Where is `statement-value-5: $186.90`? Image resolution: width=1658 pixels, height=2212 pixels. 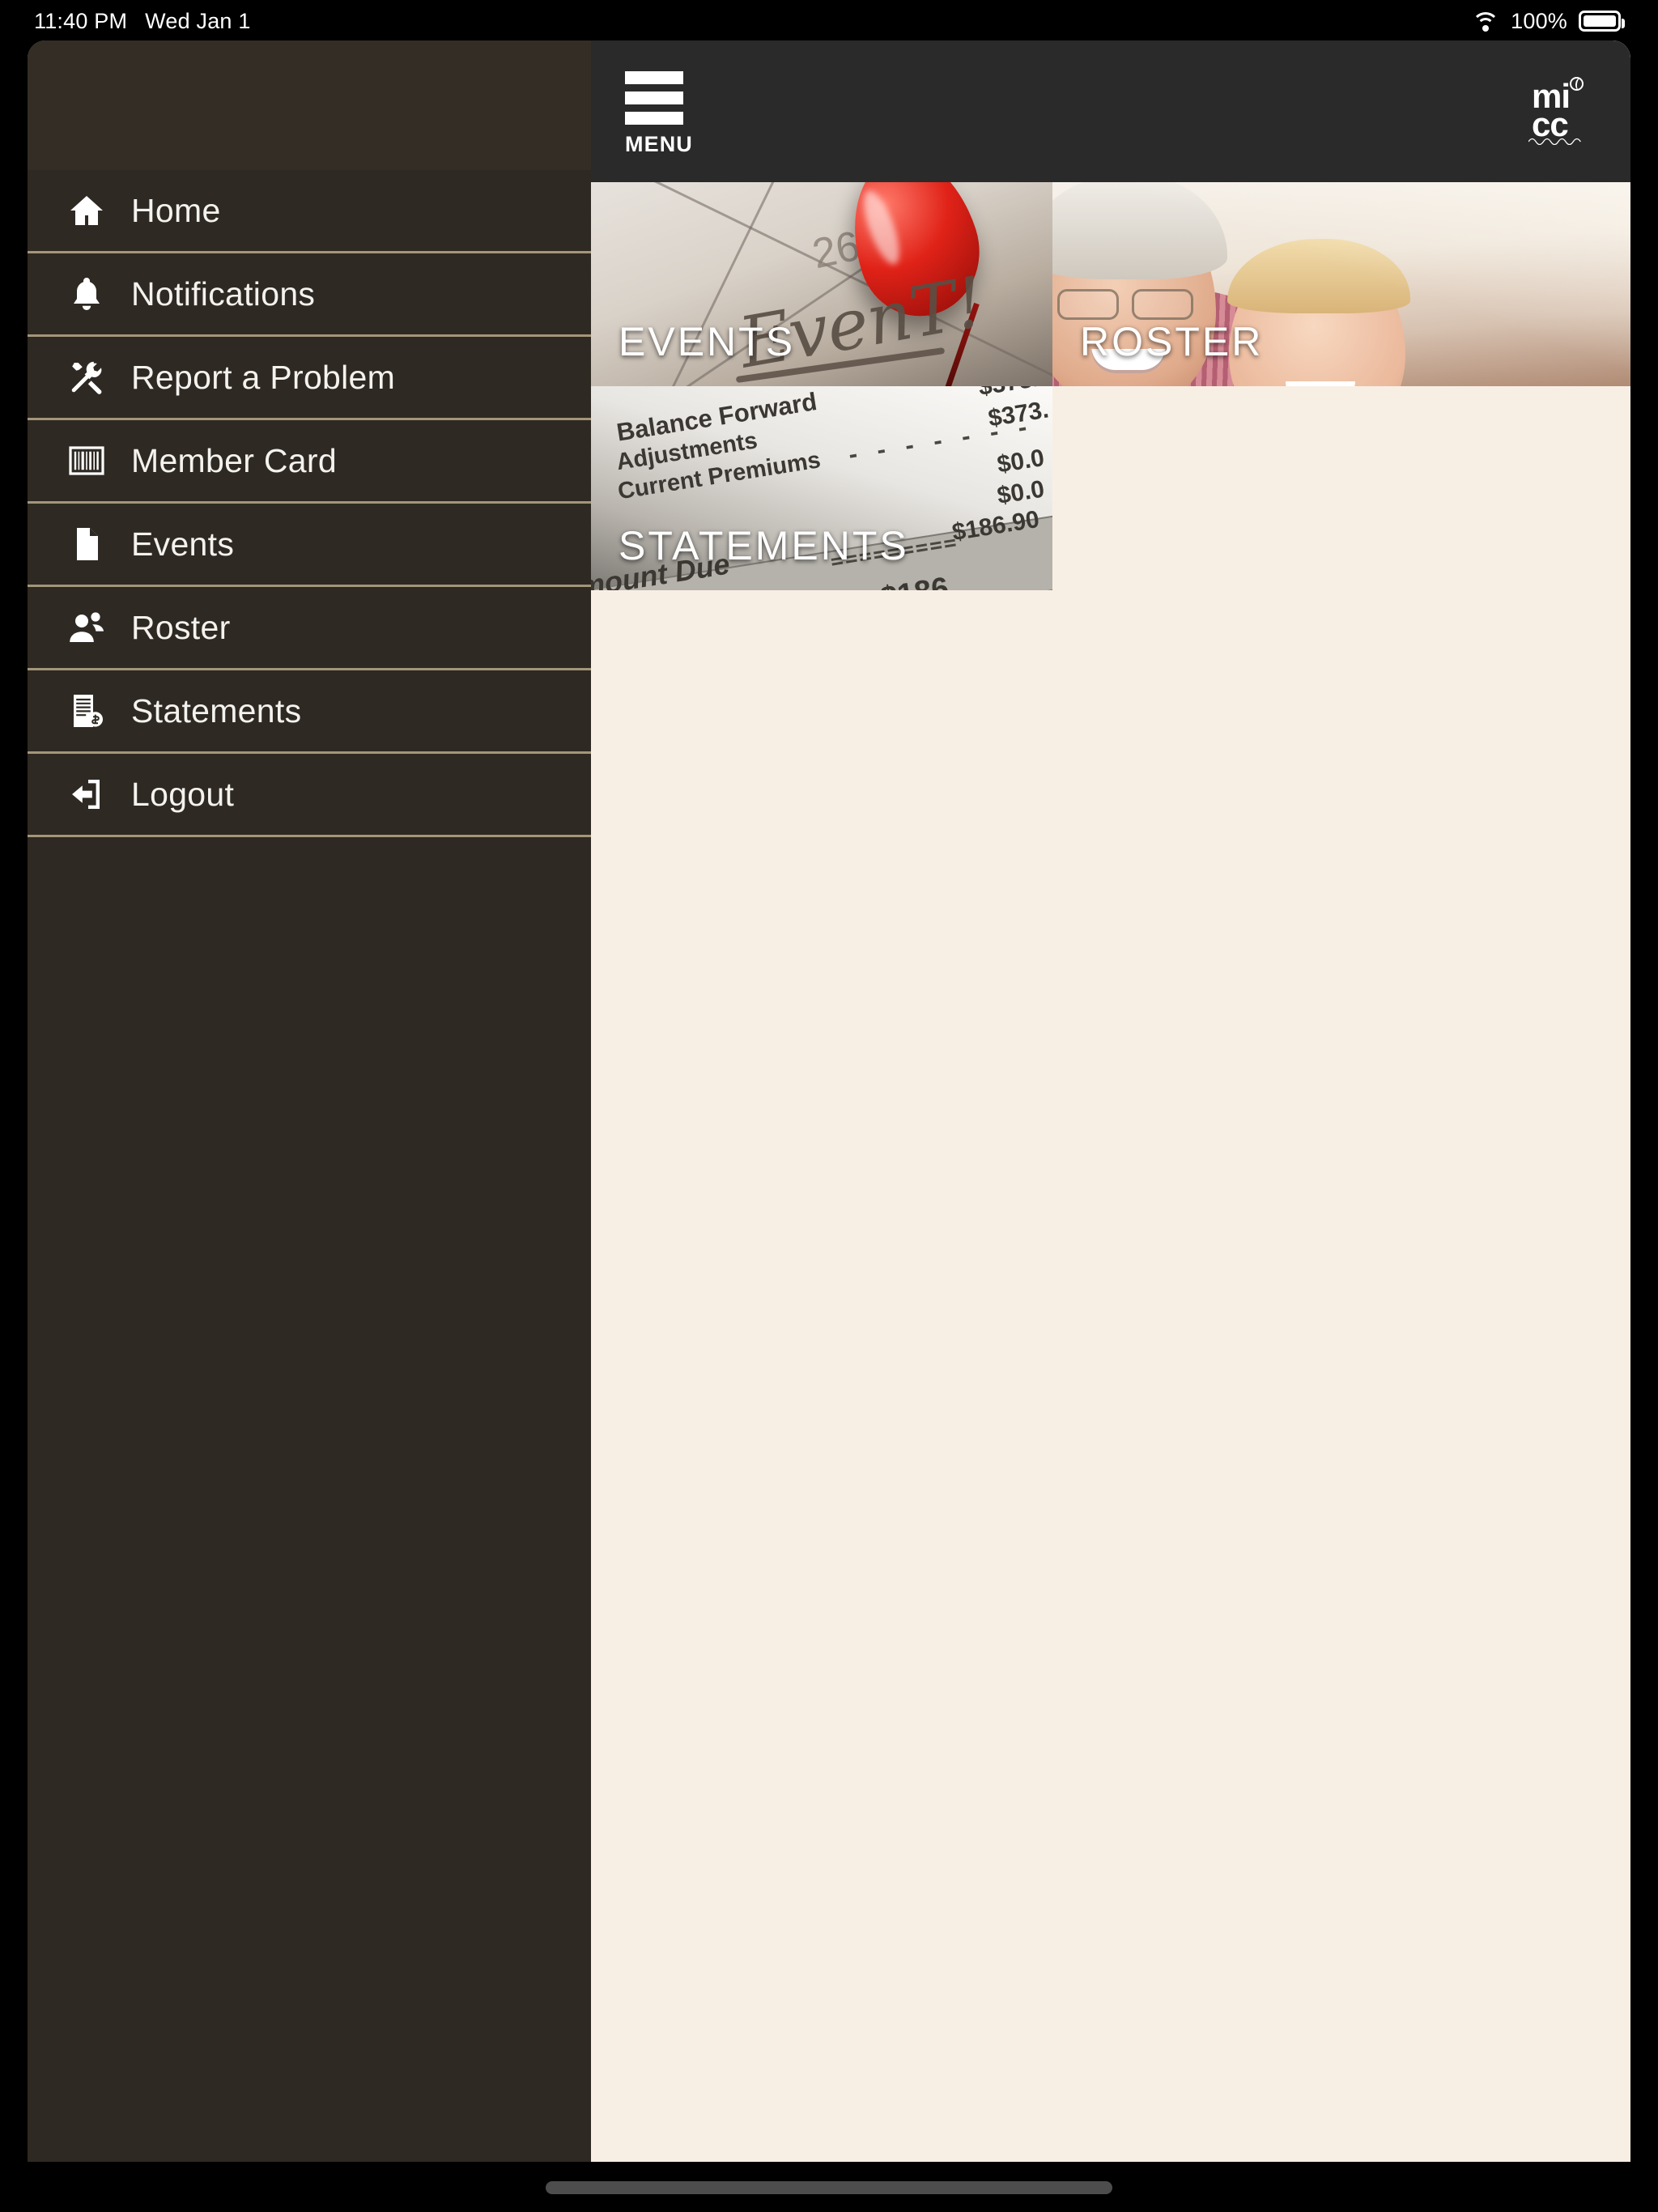
statement-value-5: $186.90 is located at coordinates (996, 526).